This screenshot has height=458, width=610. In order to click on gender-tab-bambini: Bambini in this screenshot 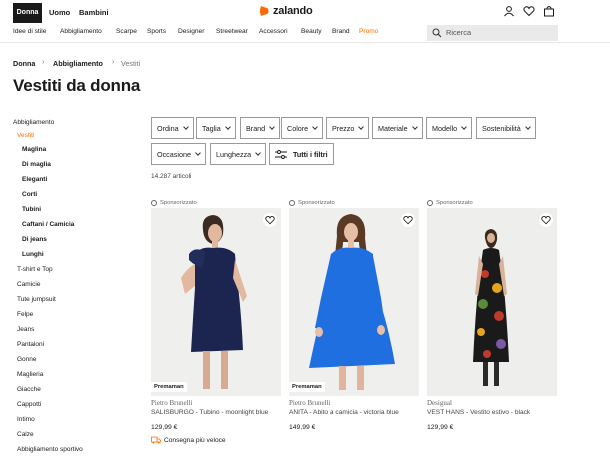, I will do `click(94, 13)`.